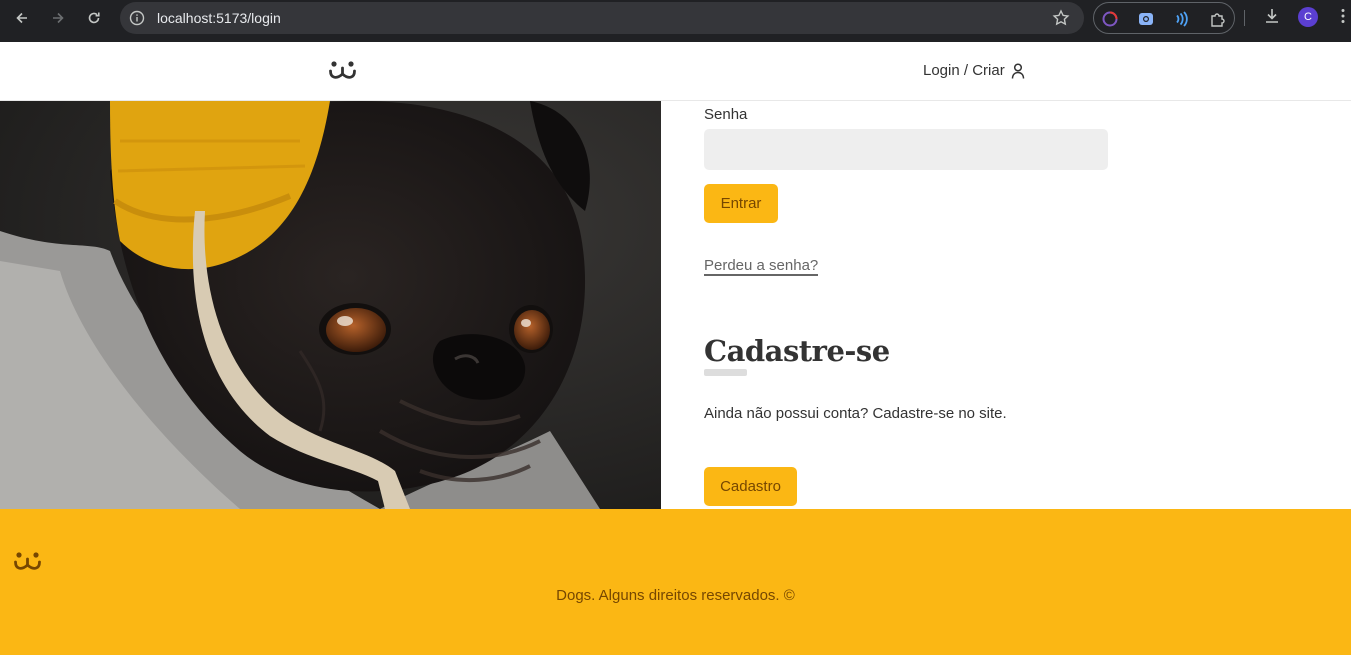  What do you see at coordinates (906, 149) in the screenshot?
I see `password-input` at bounding box center [906, 149].